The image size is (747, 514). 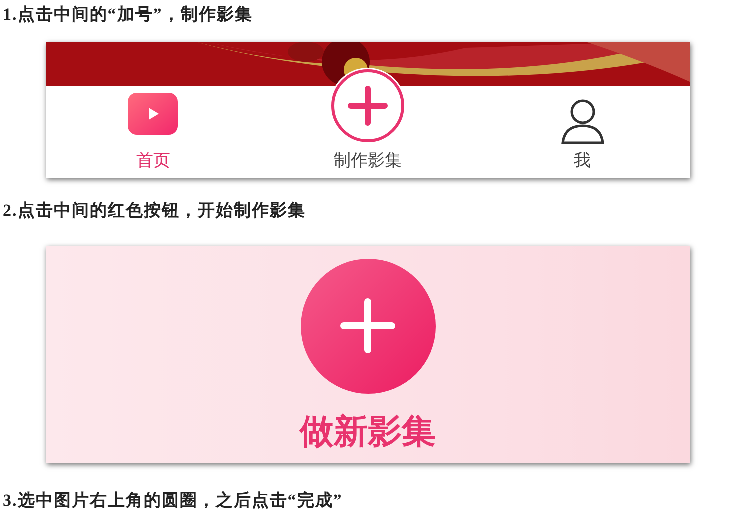 I want to click on step-heading: 3.选中图片右上角的圆圈，之后点击“完成”, so click(x=173, y=501).